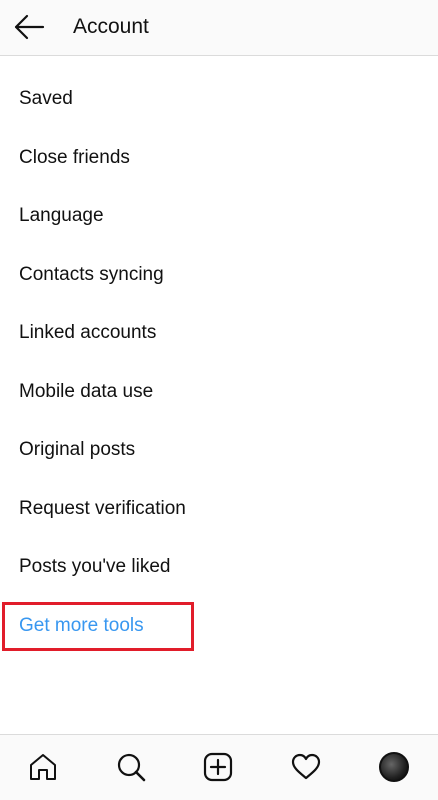 The image size is (438, 800). What do you see at coordinates (219, 567) in the screenshot?
I see `menu-item-posts-liked: Posts you've liked` at bounding box center [219, 567].